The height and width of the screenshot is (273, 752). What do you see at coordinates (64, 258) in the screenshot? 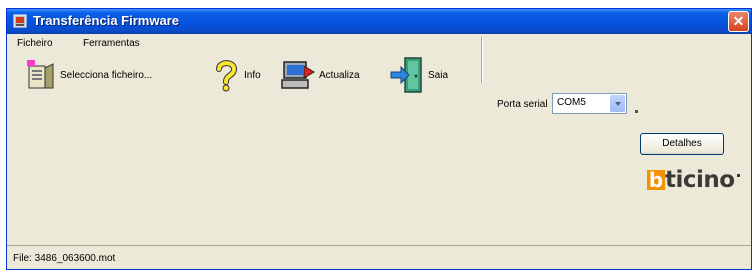
I see `status-file-text: File: 3486_063600.mot` at bounding box center [64, 258].